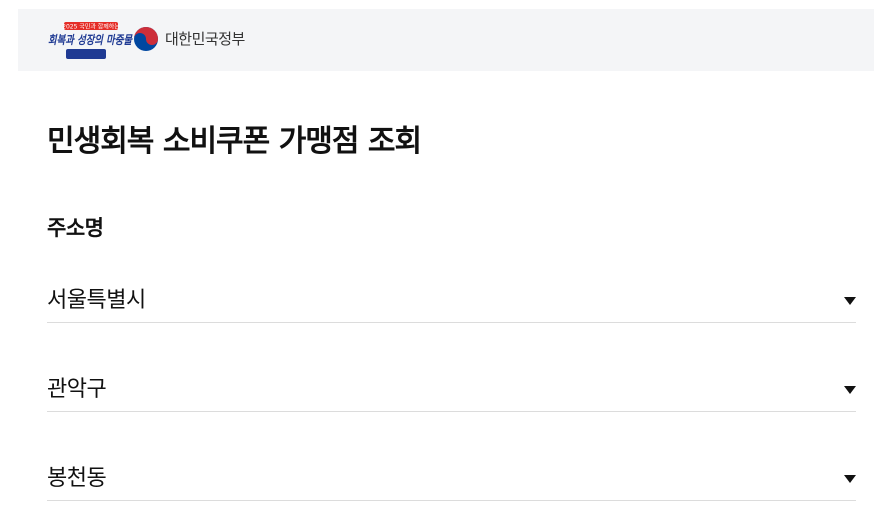  Describe the element at coordinates (451, 480) in the screenshot. I see `neighborhood-select: 봉천동` at that location.